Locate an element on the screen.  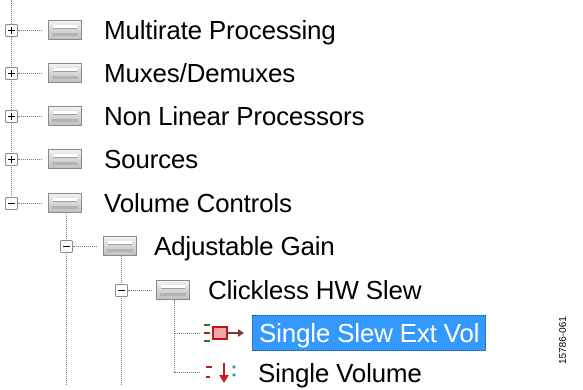
collapse-clickless-hw-slew-toggle is located at coordinates (121, 290).